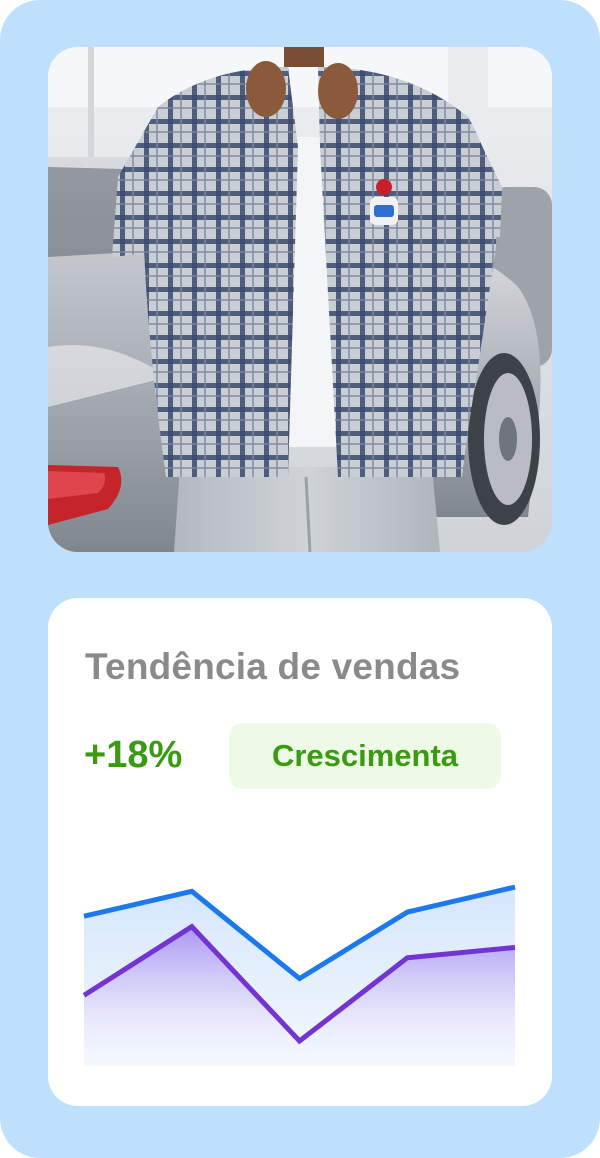  I want to click on growth-badge: Crescimenta, so click(365, 756).